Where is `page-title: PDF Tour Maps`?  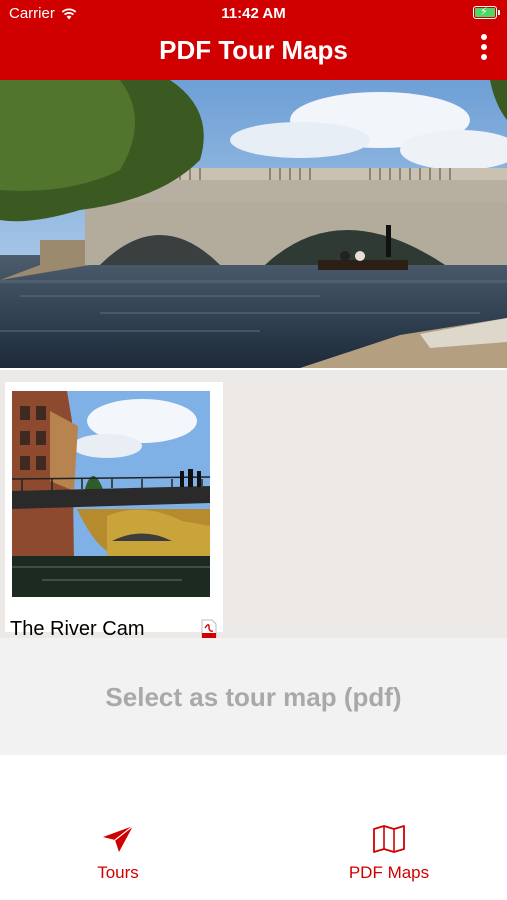
page-title: PDF Tour Maps is located at coordinates (253, 50).